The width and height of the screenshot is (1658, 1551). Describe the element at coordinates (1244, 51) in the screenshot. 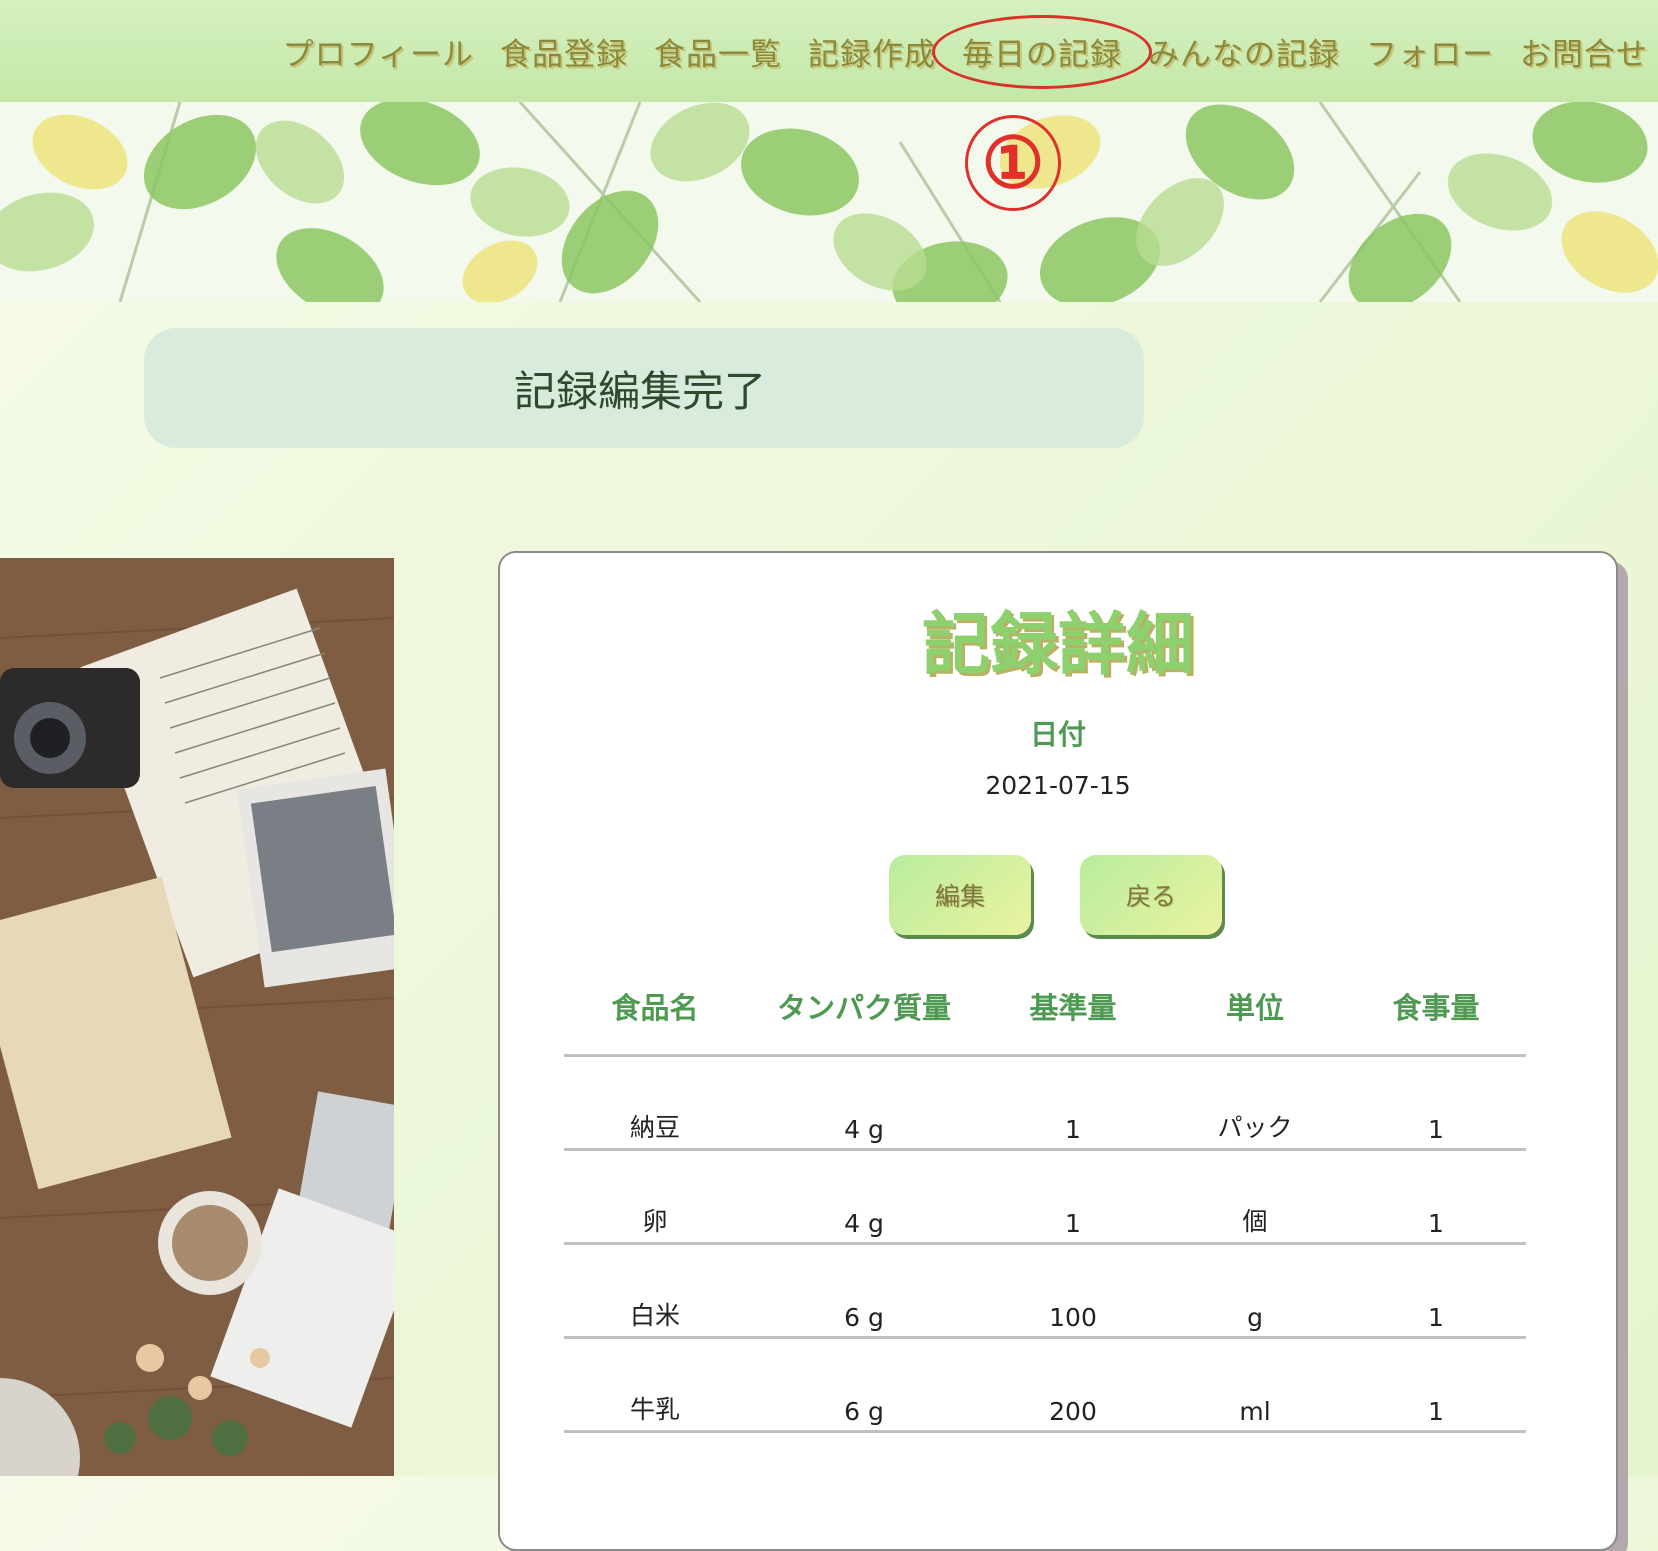

I see `nav-everyone-records: みんなの記録` at that location.